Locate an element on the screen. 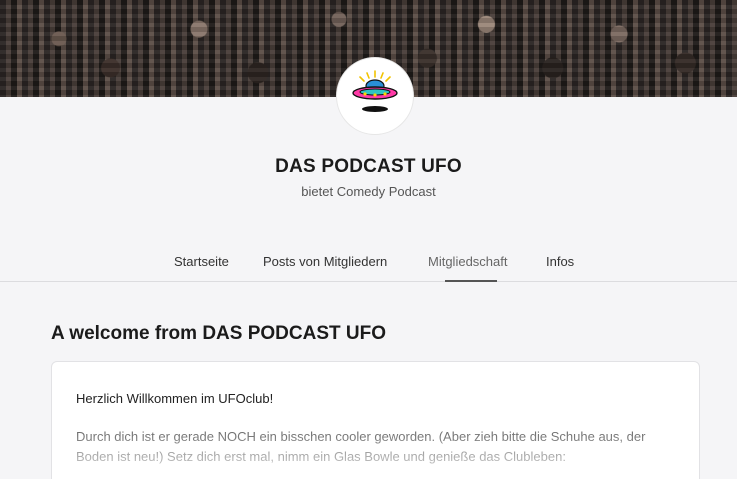  tab-posts-von-mitgliedern: Posts von Mitgliedern is located at coordinates (325, 261).